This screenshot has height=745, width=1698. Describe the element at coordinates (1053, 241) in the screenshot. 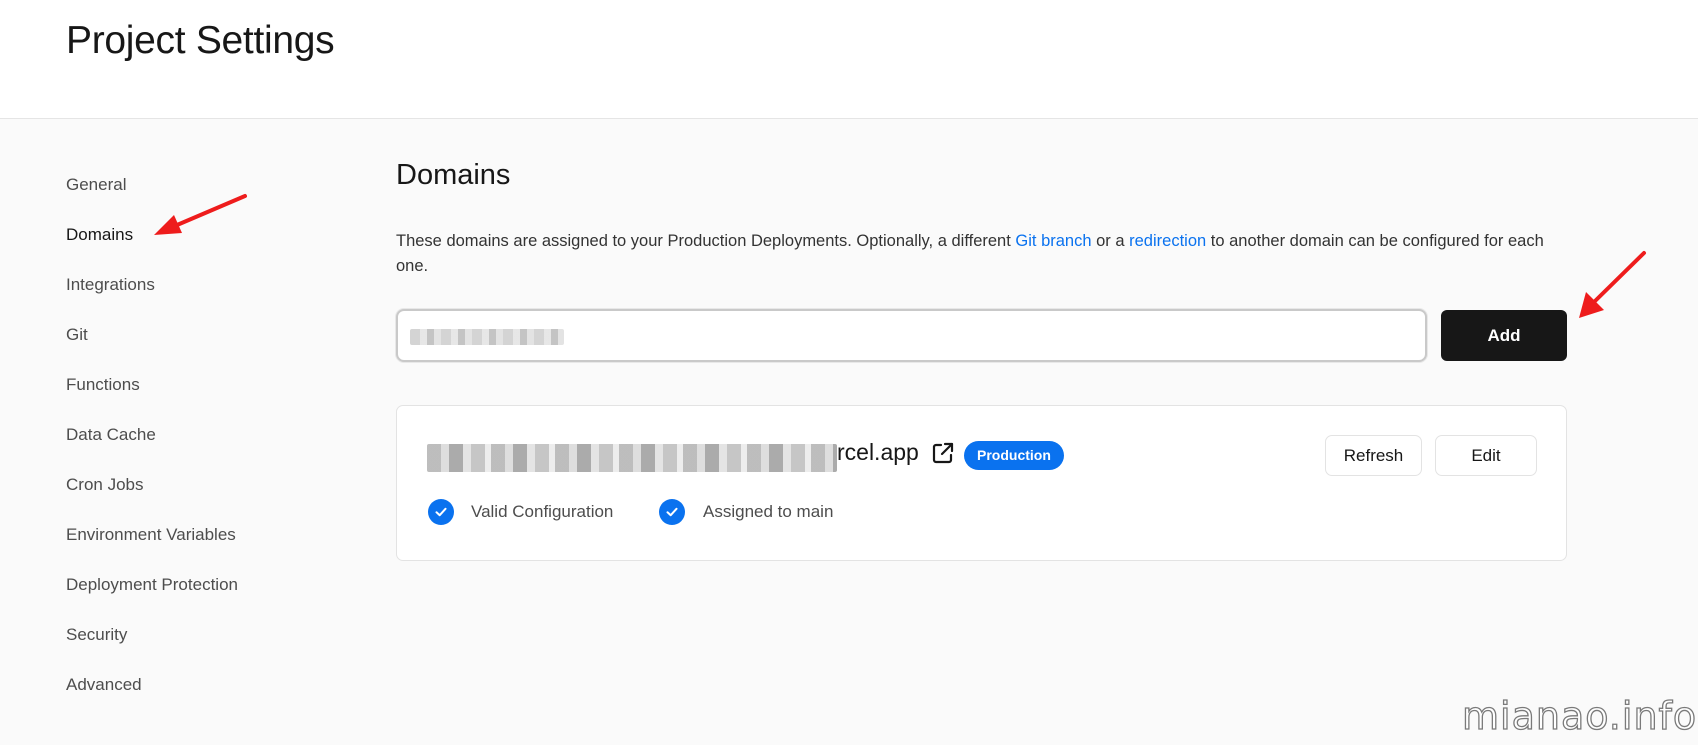

I see `git-branch-link: Git branch` at that location.